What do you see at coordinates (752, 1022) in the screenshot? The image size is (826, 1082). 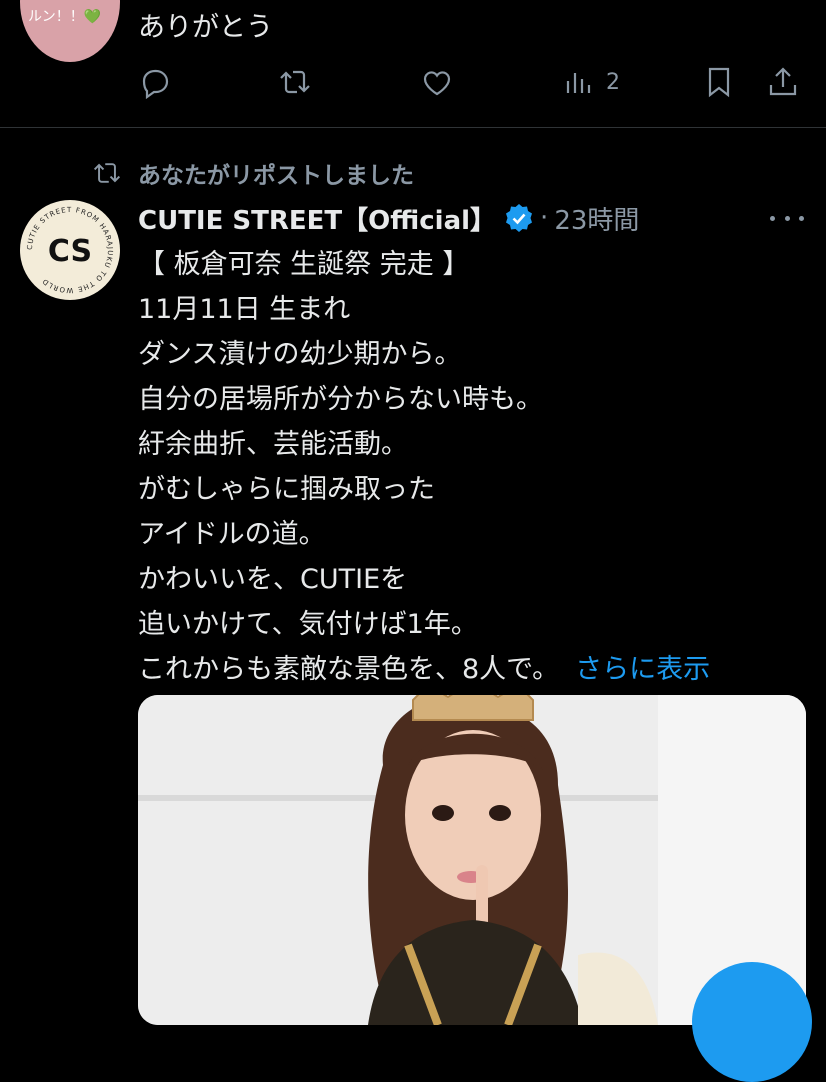 I see `compose-button` at bounding box center [752, 1022].